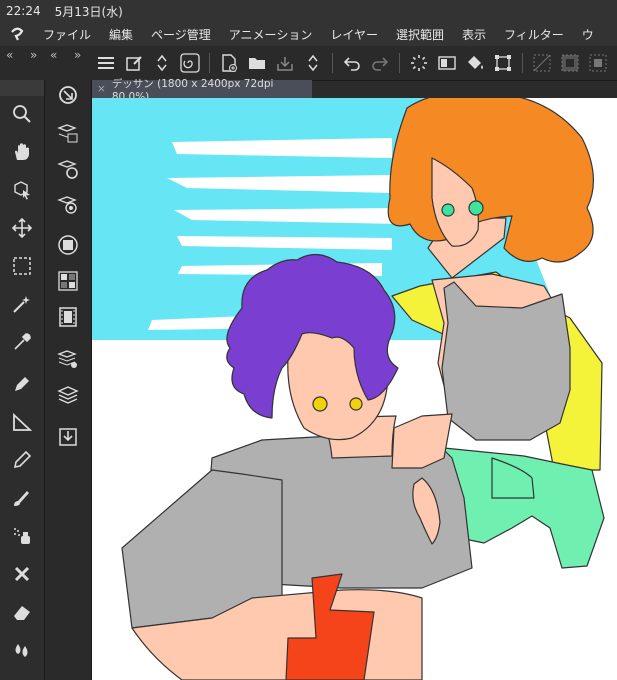 This screenshot has width=617, height=680. I want to click on menu-layer: レイヤー, so click(354, 34).